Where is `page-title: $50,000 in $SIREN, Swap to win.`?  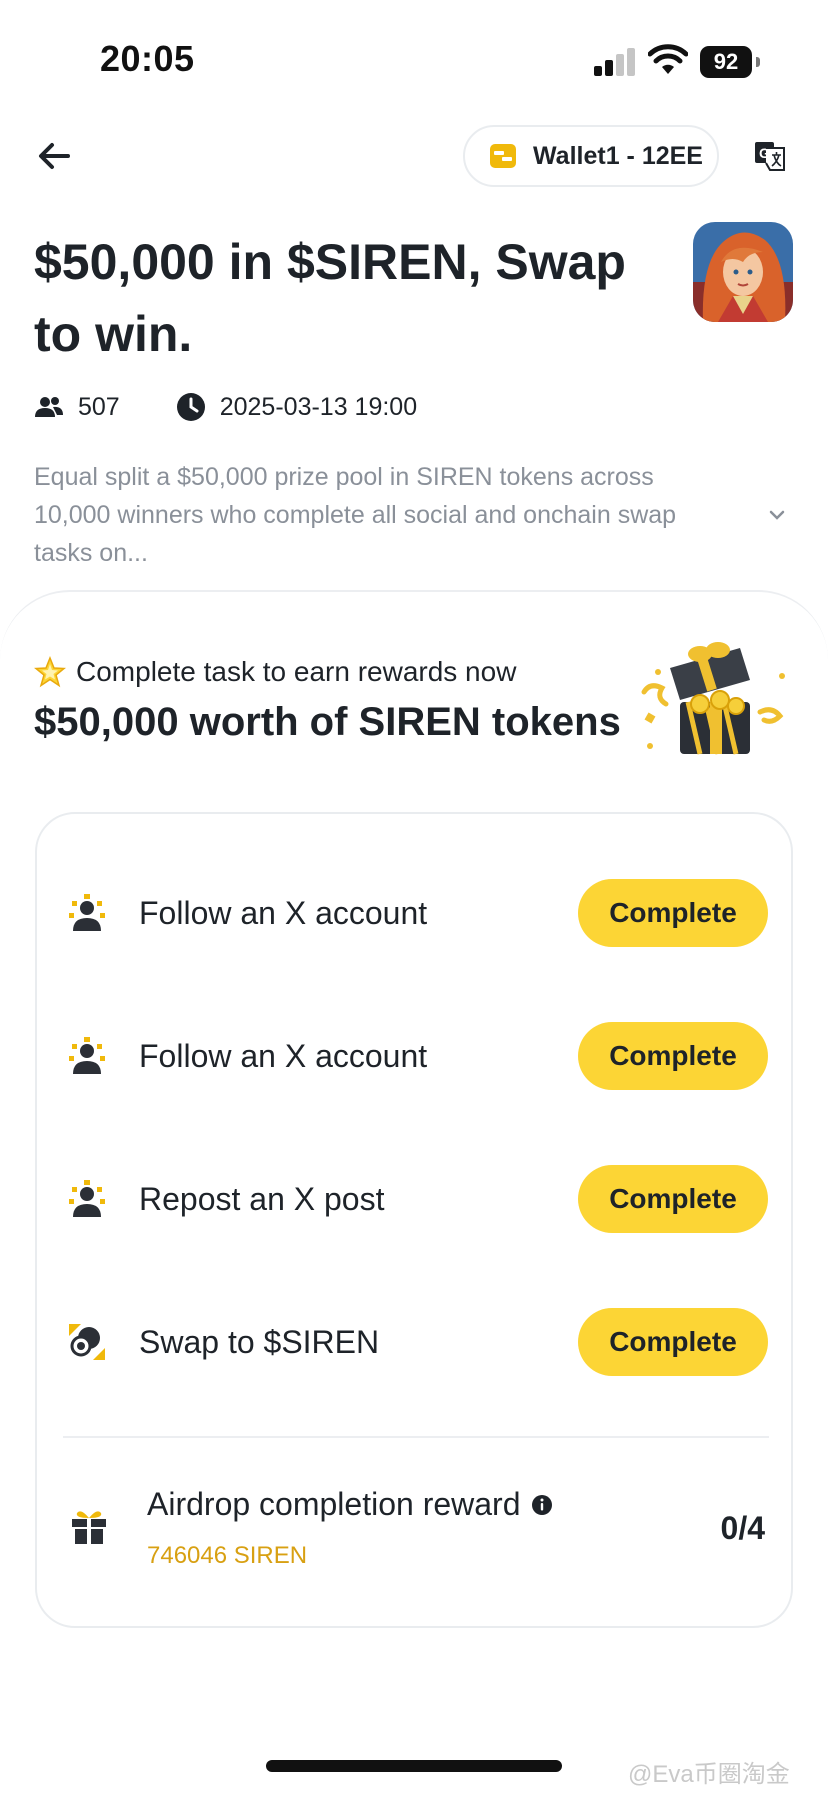
page-title: $50,000 in $SIREN, Swap to win. is located at coordinates (330, 298).